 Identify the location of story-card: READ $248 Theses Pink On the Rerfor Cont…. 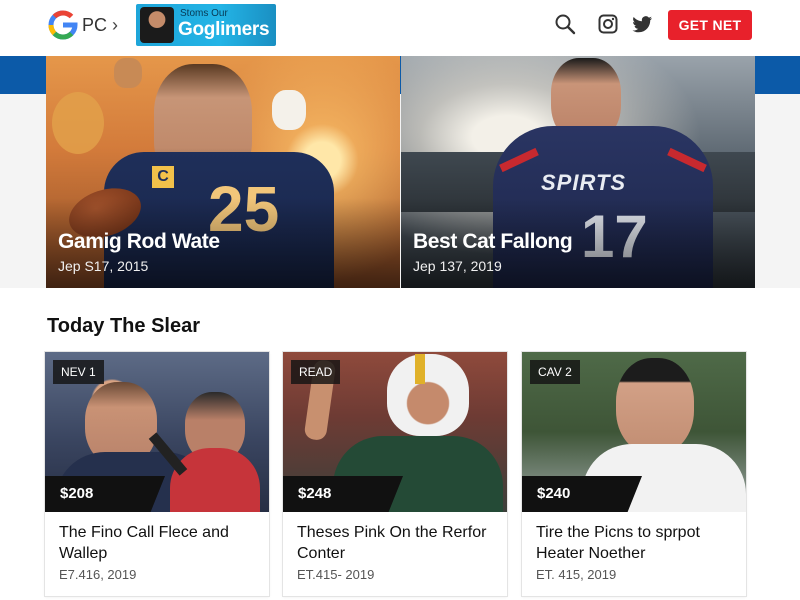
(395, 474).